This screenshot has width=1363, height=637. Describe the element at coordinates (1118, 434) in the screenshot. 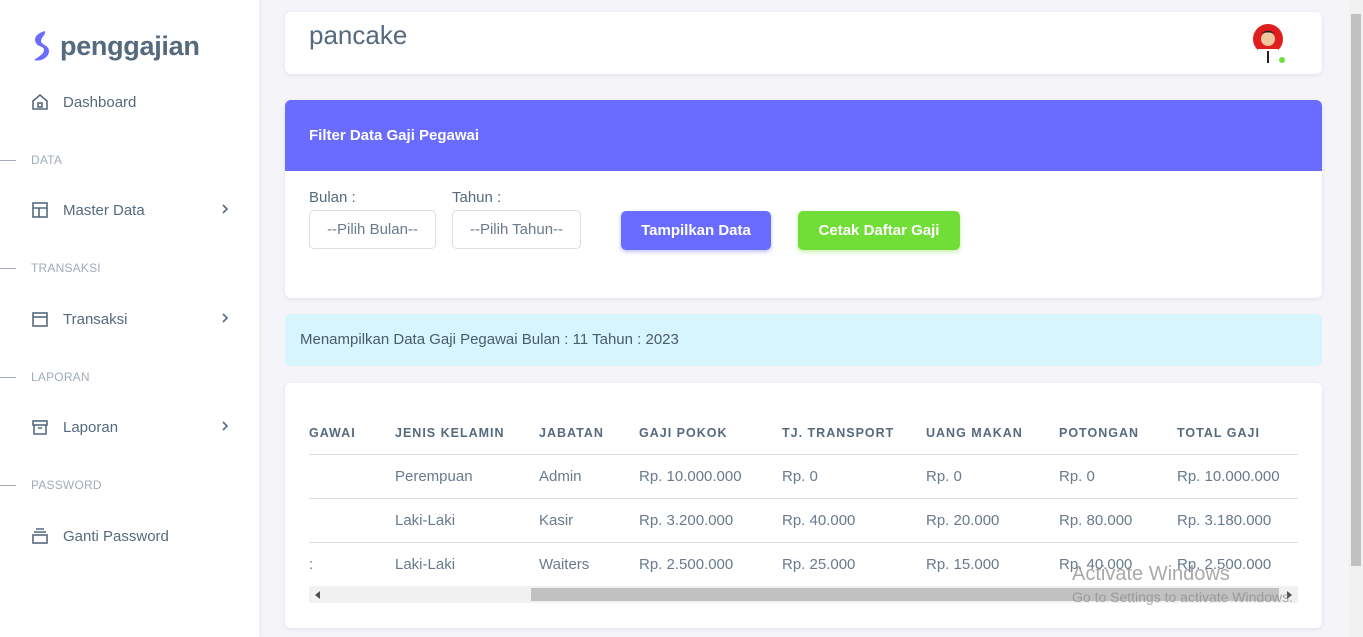

I see `col-header-potongan: POTONGAN` at that location.